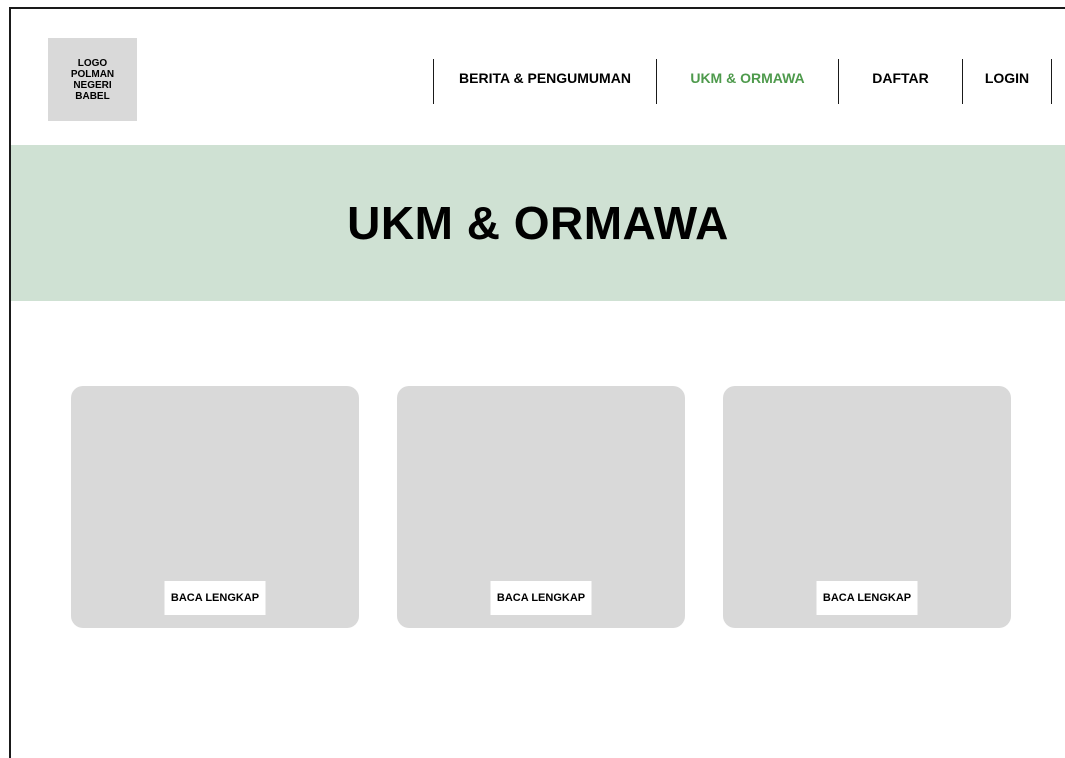  Describe the element at coordinates (747, 78) in the screenshot. I see `nav-item-ukm-ormawa: UKM & ORMAWA` at that location.